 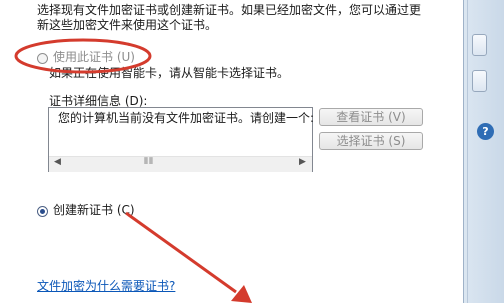 I want to click on pointer-arrow-line, so click(x=181, y=252).